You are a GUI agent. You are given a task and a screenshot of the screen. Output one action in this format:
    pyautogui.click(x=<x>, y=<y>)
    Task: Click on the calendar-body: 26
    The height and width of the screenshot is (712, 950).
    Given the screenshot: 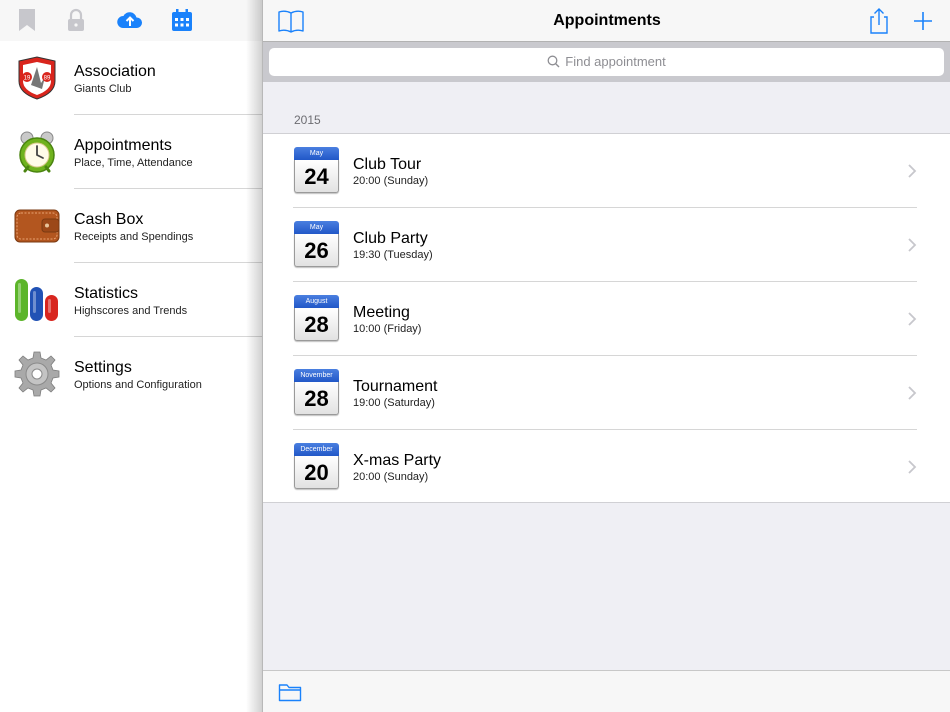 What is the action you would take?
    pyautogui.click(x=316, y=250)
    